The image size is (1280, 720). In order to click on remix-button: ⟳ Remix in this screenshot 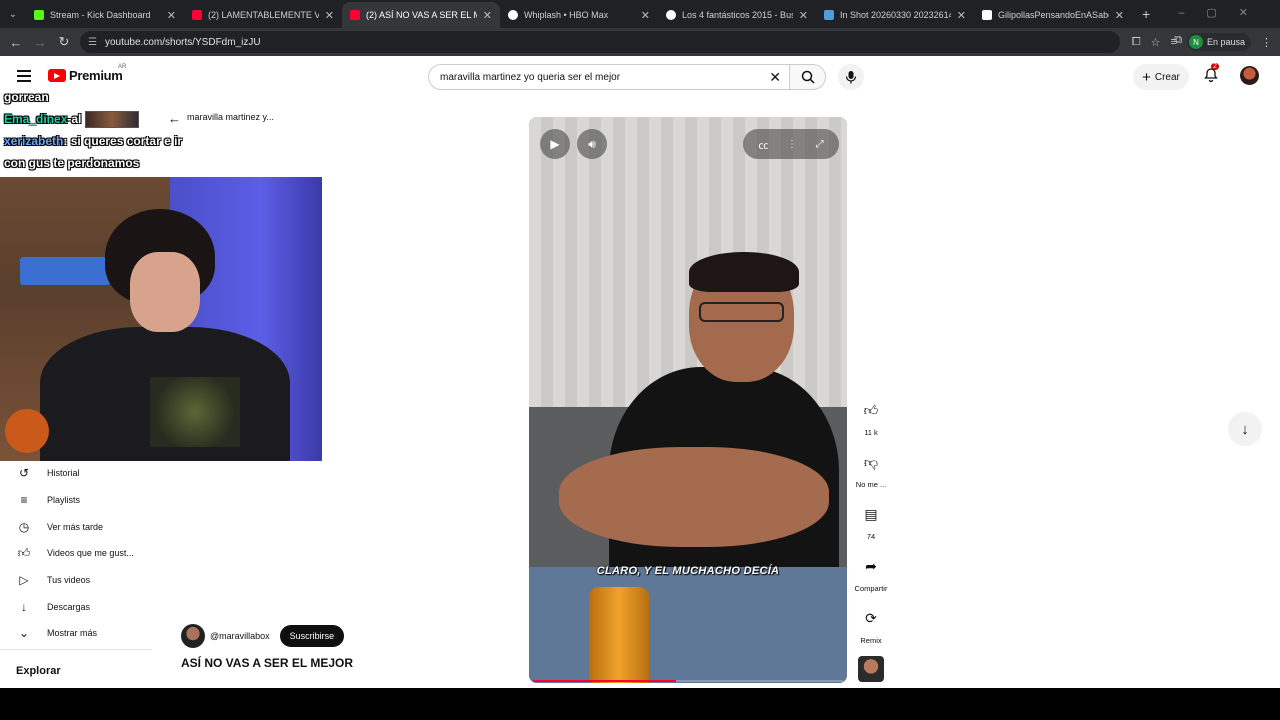, I will do `click(871, 632)`.